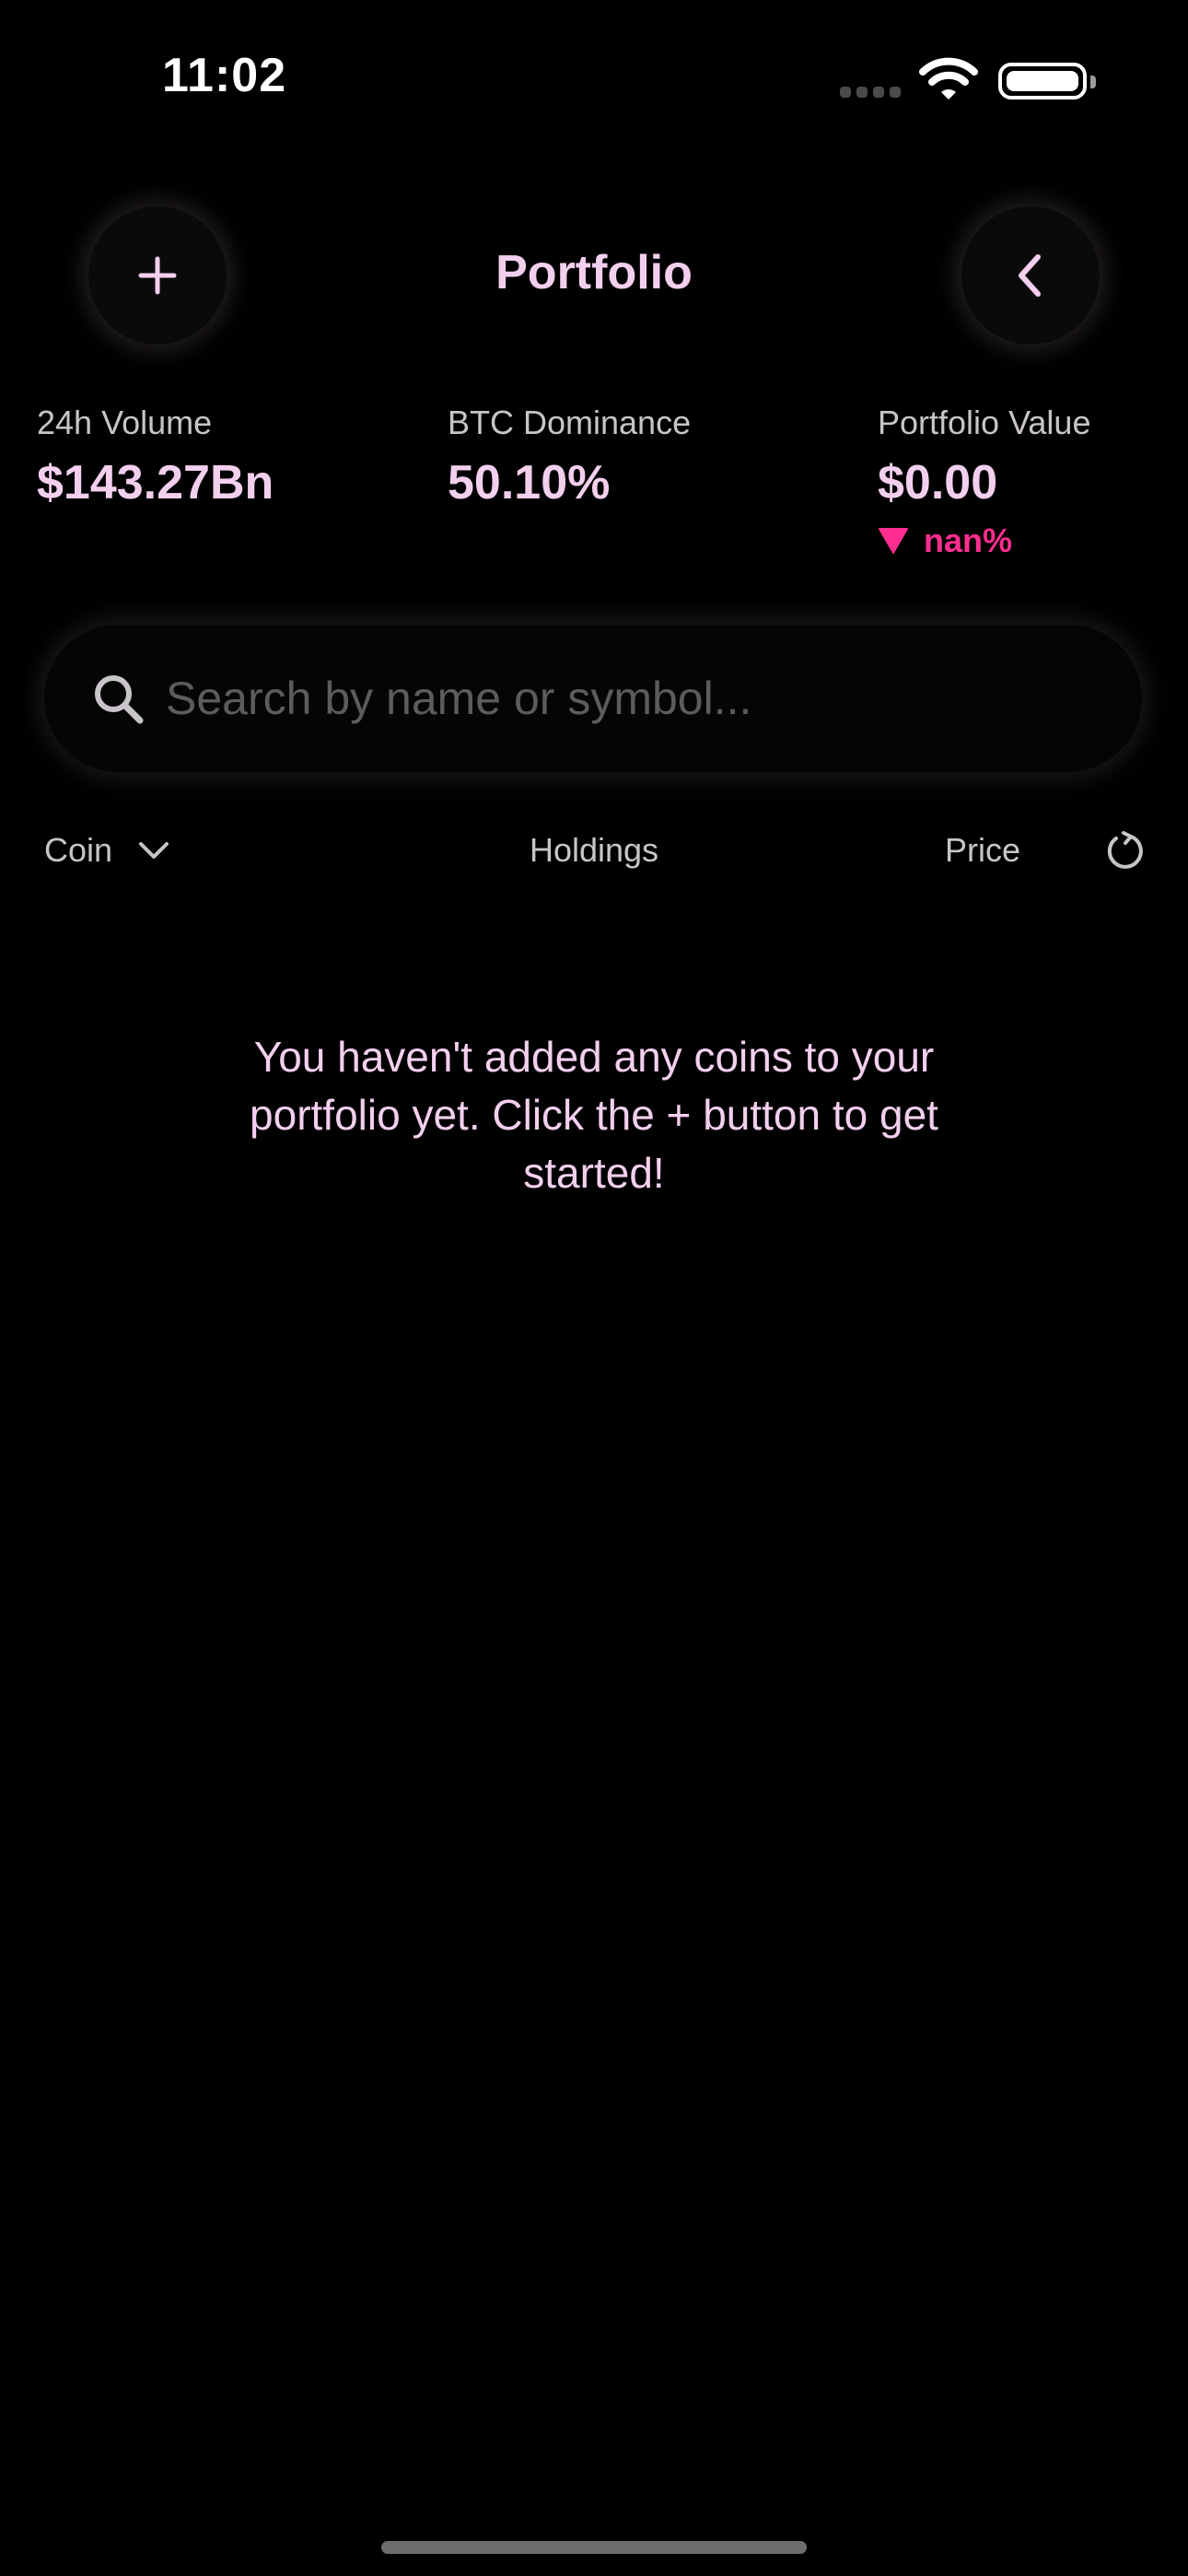 This screenshot has width=1188, height=2576. Describe the element at coordinates (125, 422) in the screenshot. I see `stat-label-volume: 24h Volume` at that location.